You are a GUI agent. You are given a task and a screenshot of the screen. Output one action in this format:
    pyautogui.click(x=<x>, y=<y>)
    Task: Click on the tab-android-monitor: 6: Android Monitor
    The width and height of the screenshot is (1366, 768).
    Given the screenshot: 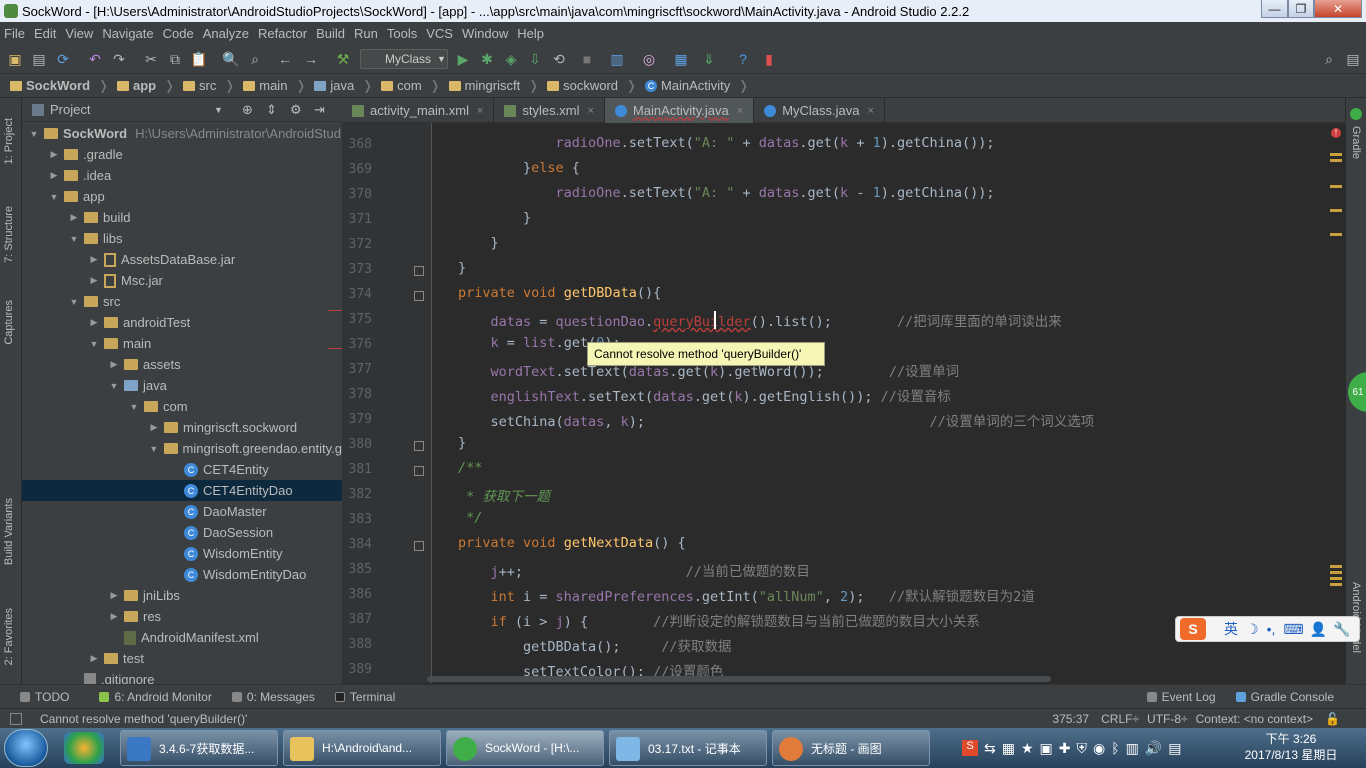 What is the action you would take?
    pyautogui.click(x=155, y=697)
    